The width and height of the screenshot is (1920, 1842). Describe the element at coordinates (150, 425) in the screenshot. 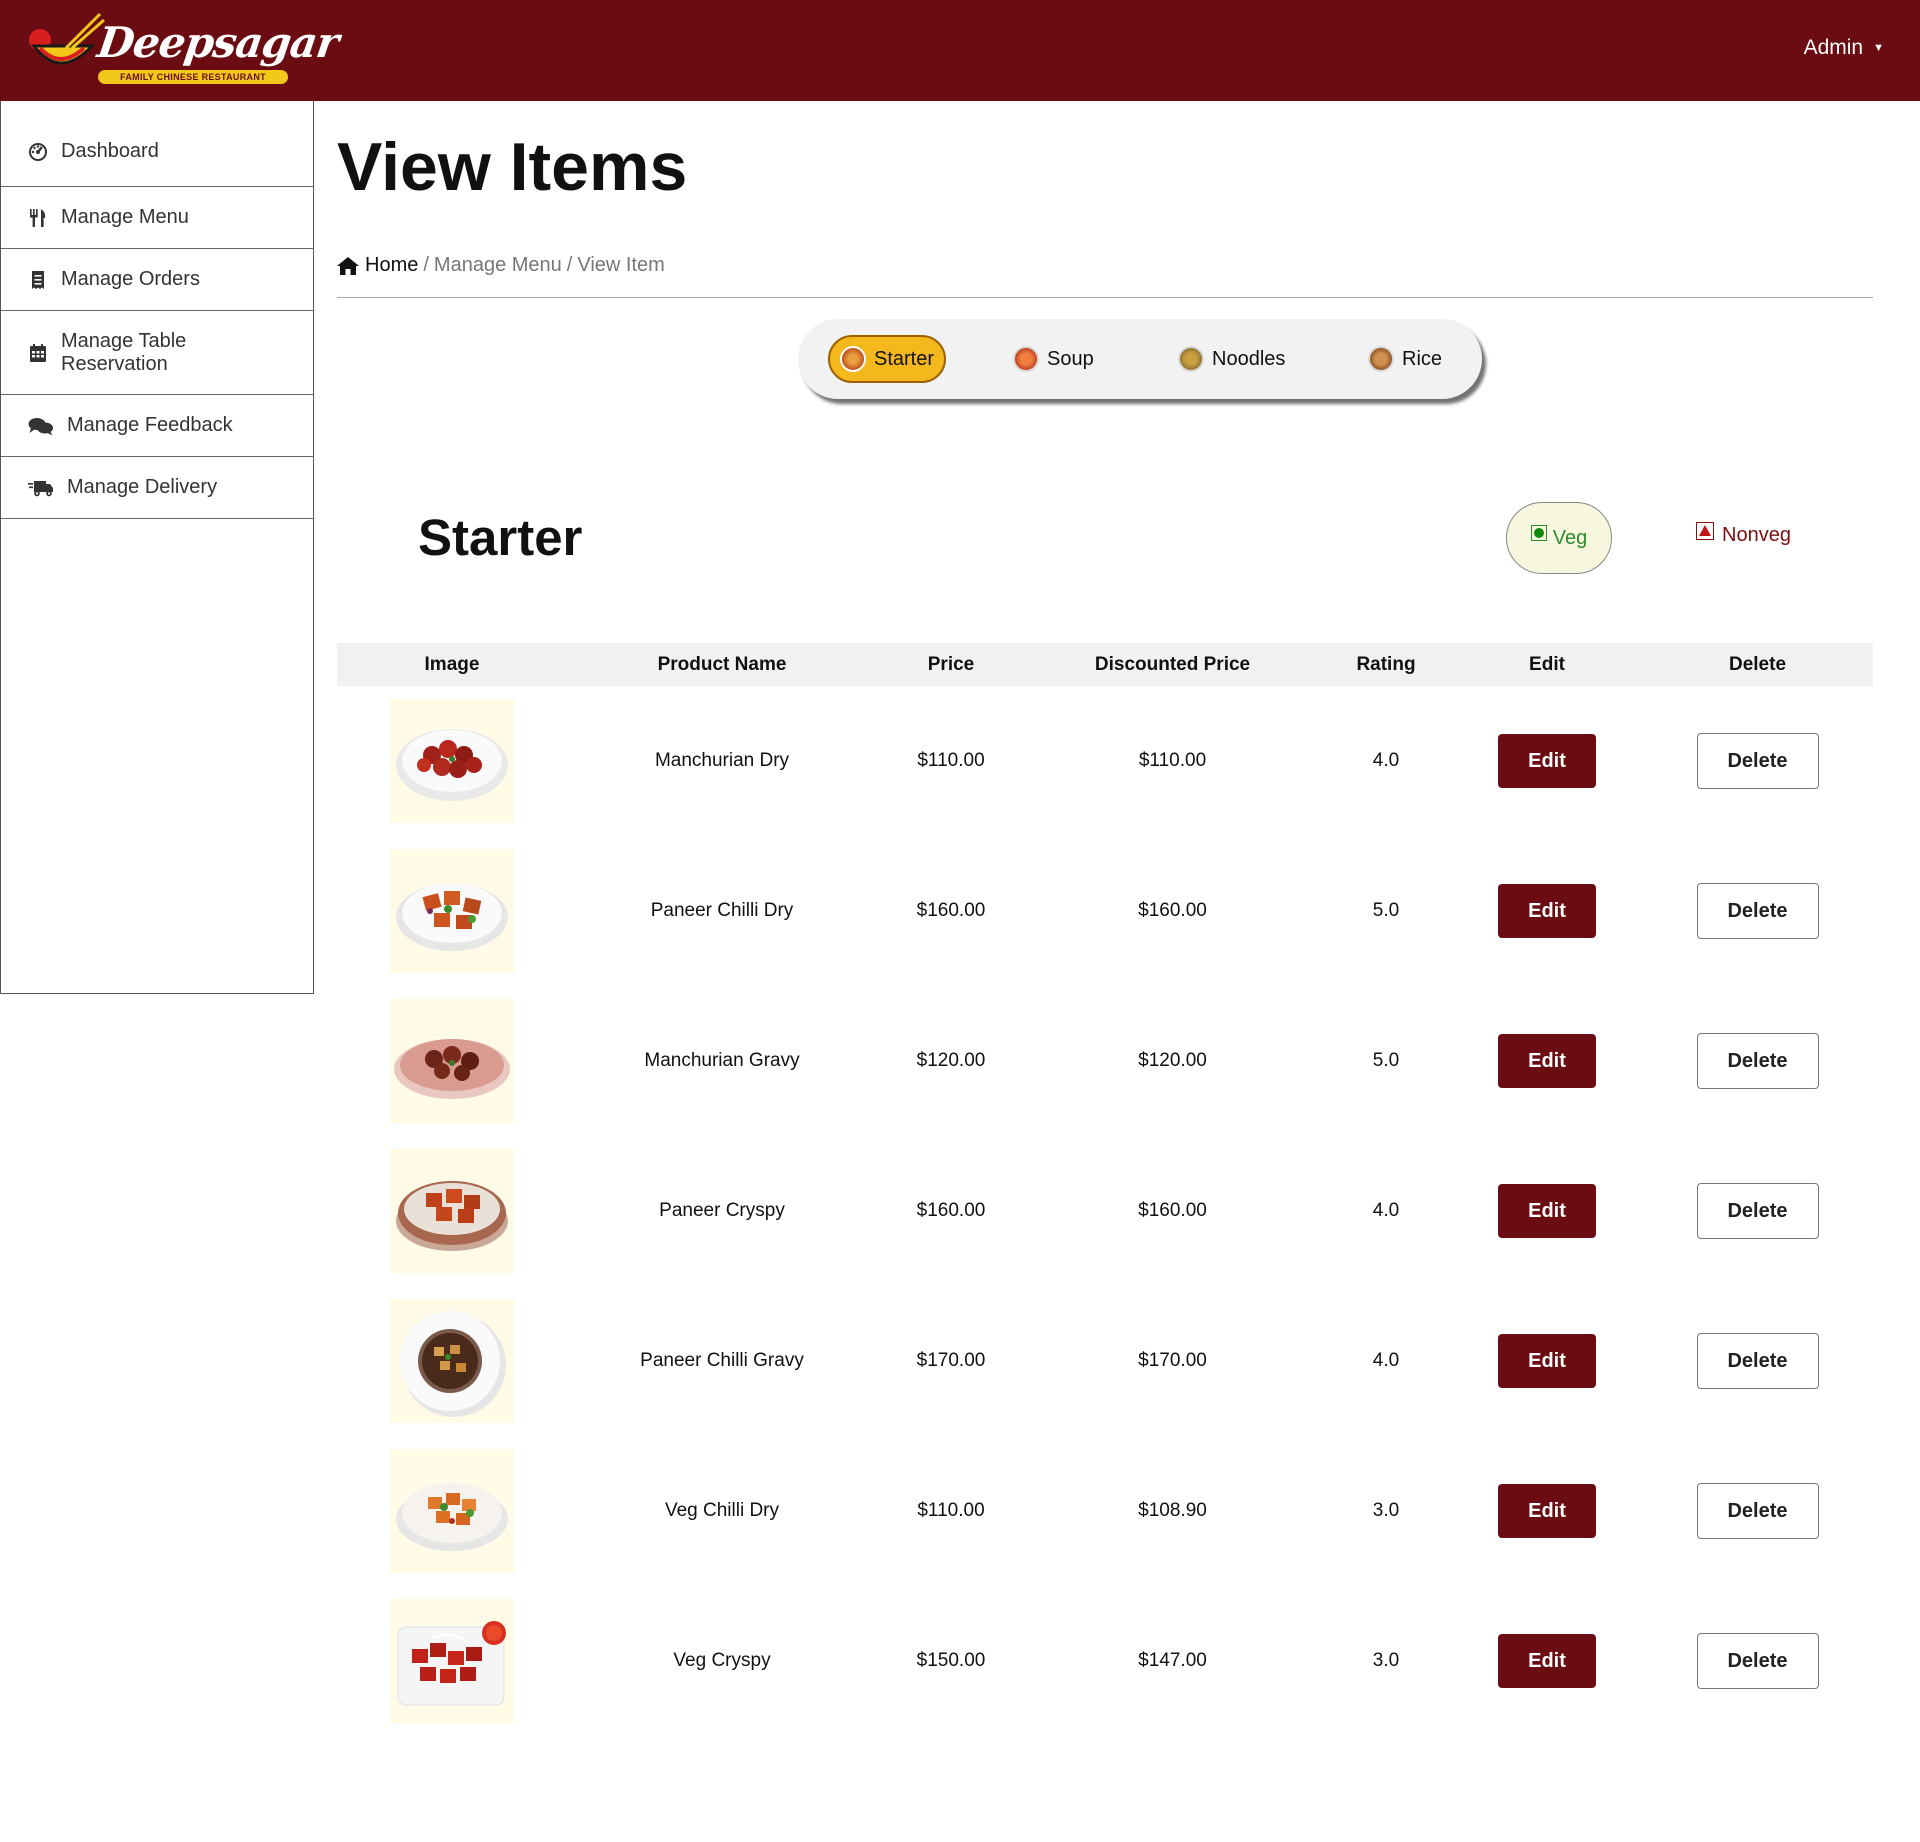

I see `sidebar-item-label: Manage Feedback` at that location.